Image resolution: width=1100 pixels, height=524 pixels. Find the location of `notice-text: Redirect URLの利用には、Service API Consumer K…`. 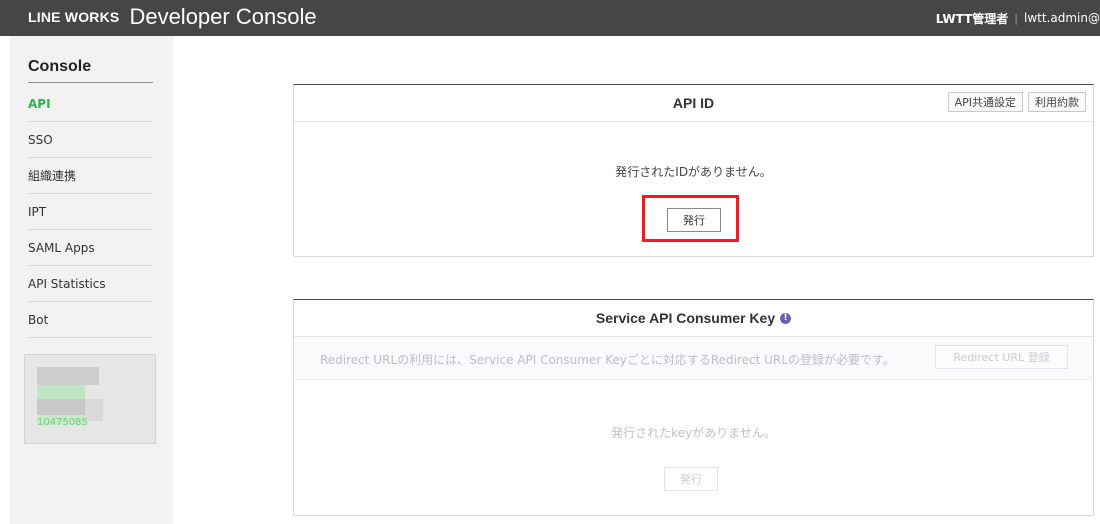

notice-text: Redirect URLの利用には、Service API Consumer K… is located at coordinates (607, 360).